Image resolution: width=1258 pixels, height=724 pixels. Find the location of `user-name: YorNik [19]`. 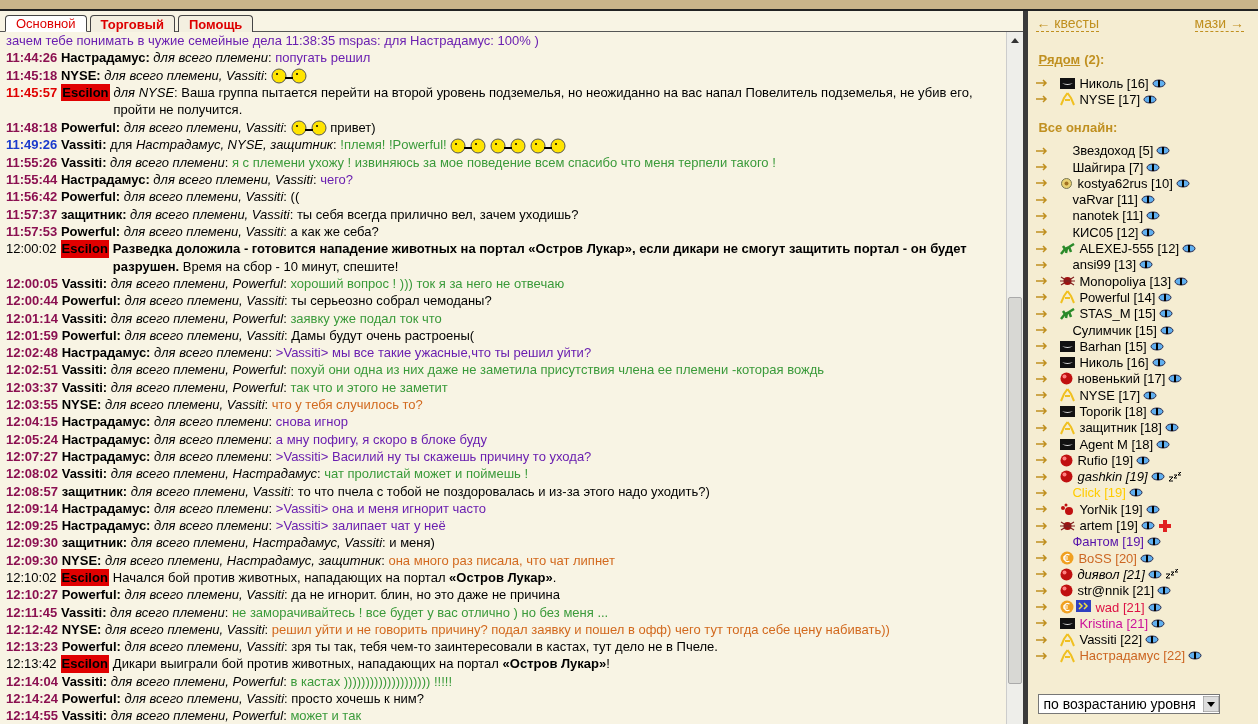

user-name: YorNik [19] is located at coordinates (1111, 509).